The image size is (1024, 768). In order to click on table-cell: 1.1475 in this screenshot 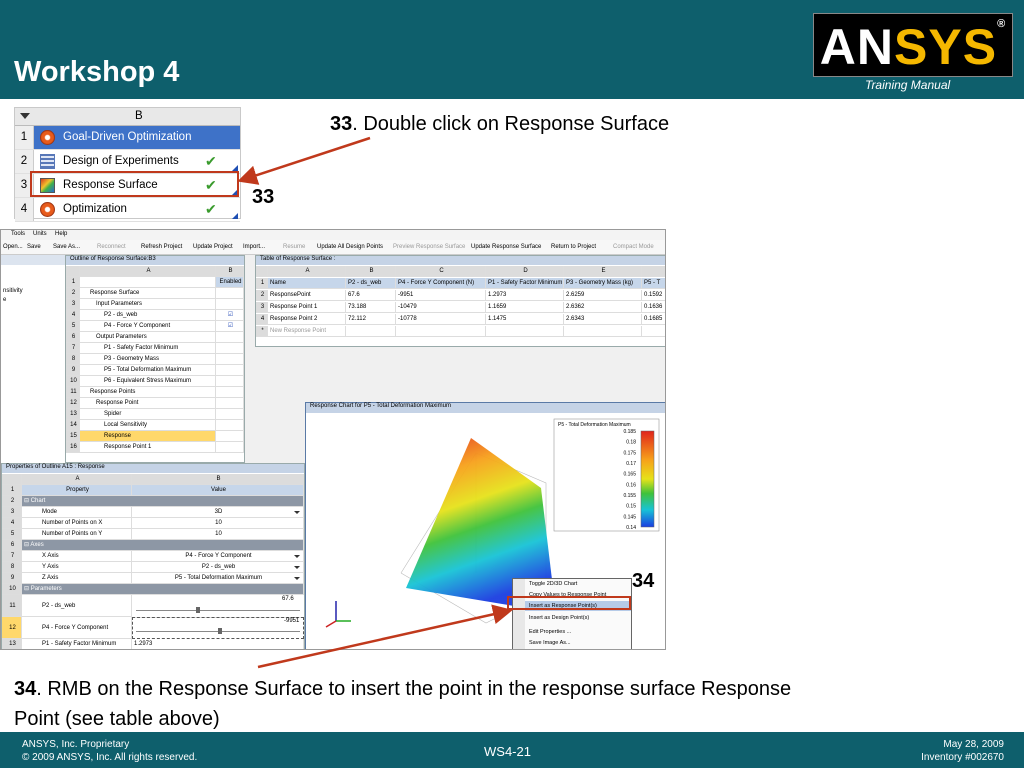, I will do `click(525, 319)`.